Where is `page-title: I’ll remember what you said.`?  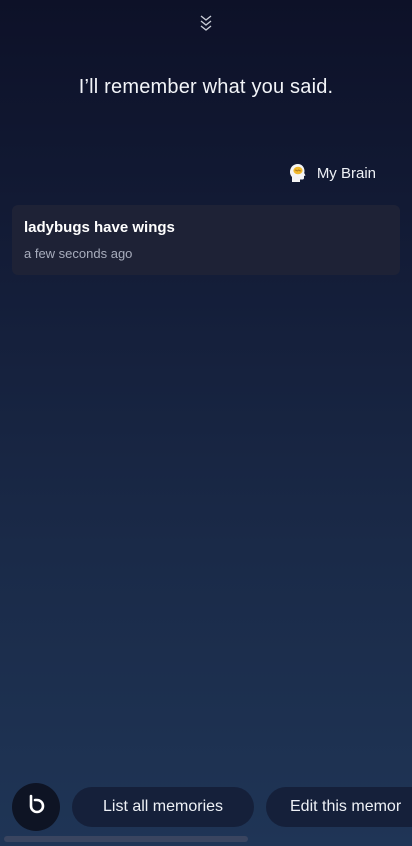 page-title: I’ll remember what you said. is located at coordinates (206, 87).